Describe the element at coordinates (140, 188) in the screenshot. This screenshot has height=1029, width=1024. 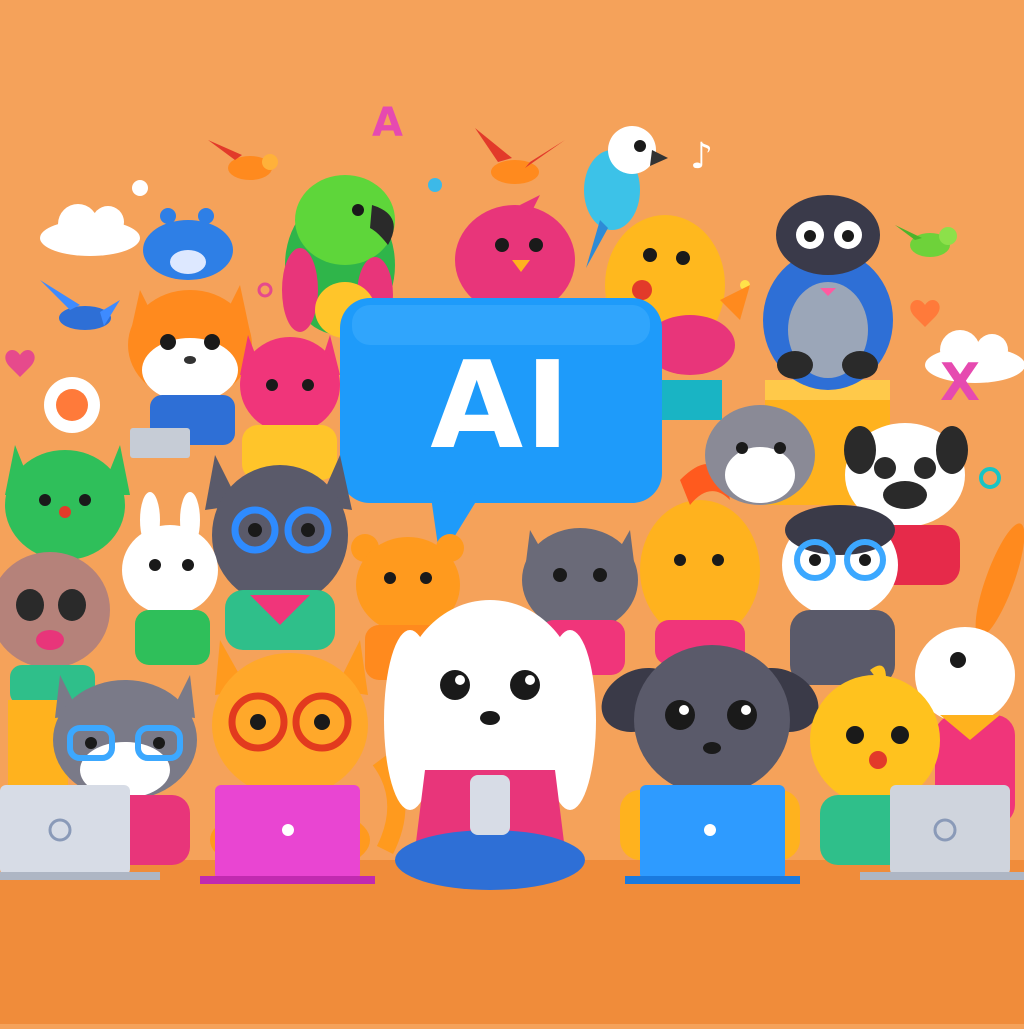
I see `flower-icon` at that location.